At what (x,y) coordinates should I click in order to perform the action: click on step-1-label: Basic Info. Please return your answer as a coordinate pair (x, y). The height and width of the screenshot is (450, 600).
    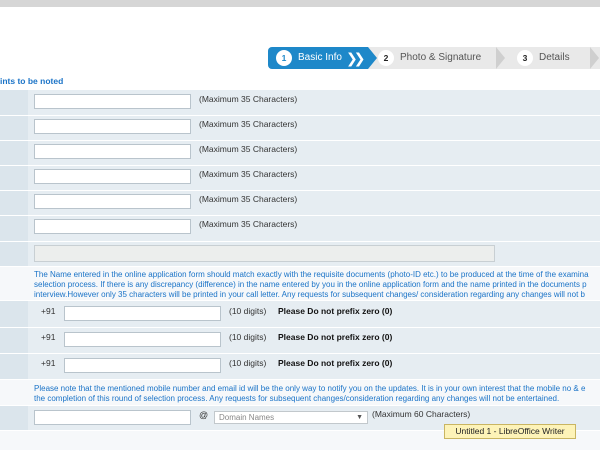
    Looking at the image, I should click on (320, 57).